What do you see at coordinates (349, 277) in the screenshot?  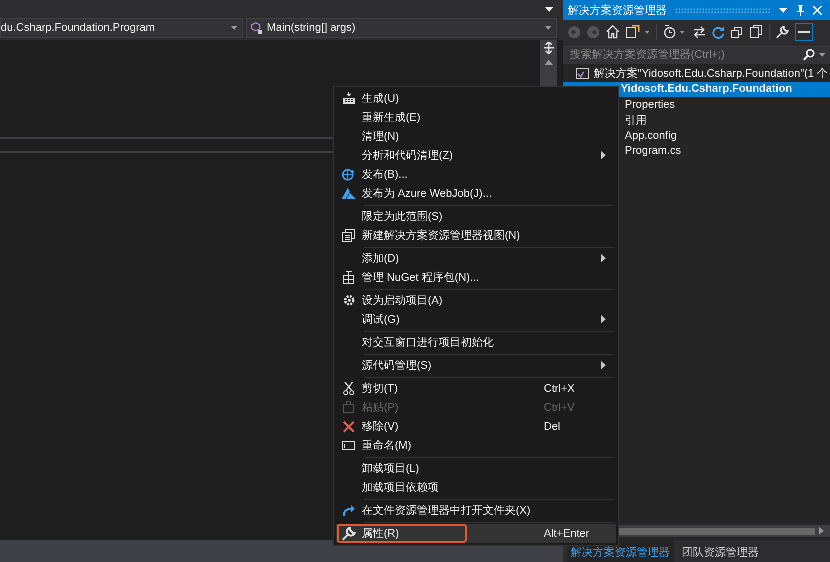 I see `package-icon` at bounding box center [349, 277].